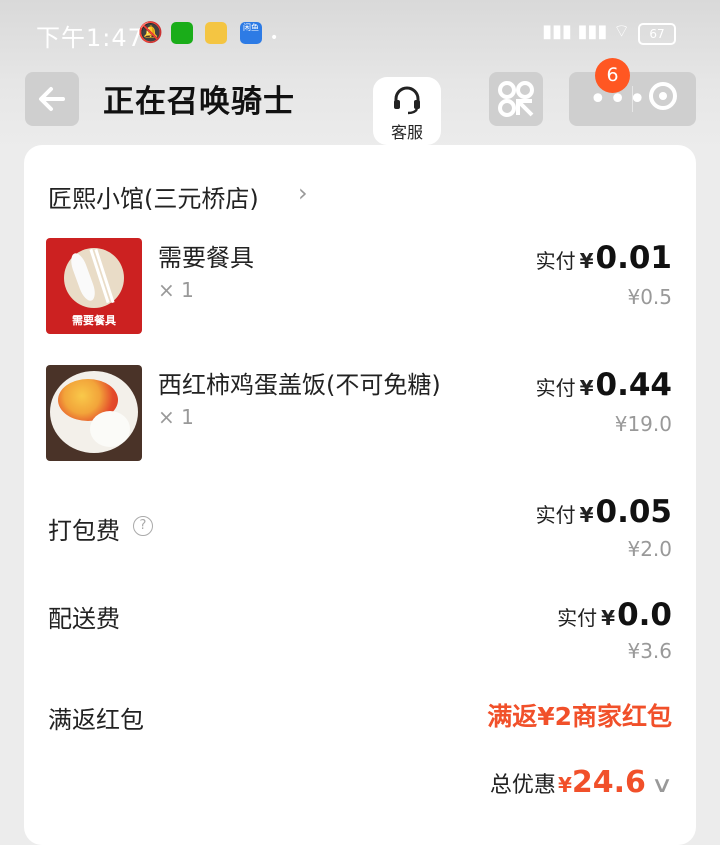  I want to click on delivery-fee-label: 配送费, so click(84, 619).